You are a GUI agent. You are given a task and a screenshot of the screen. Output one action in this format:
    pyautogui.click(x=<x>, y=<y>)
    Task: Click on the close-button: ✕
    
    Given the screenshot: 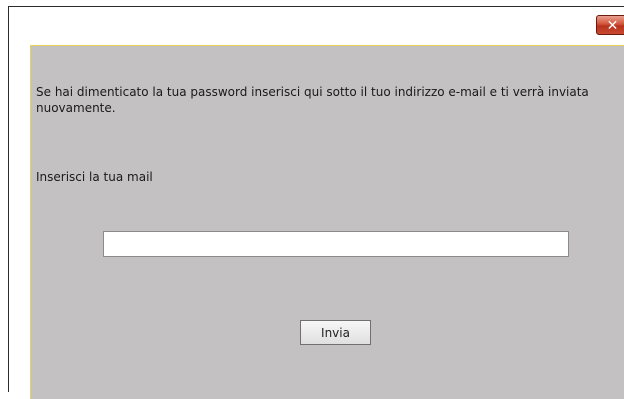 What is the action you would take?
    pyautogui.click(x=610, y=25)
    